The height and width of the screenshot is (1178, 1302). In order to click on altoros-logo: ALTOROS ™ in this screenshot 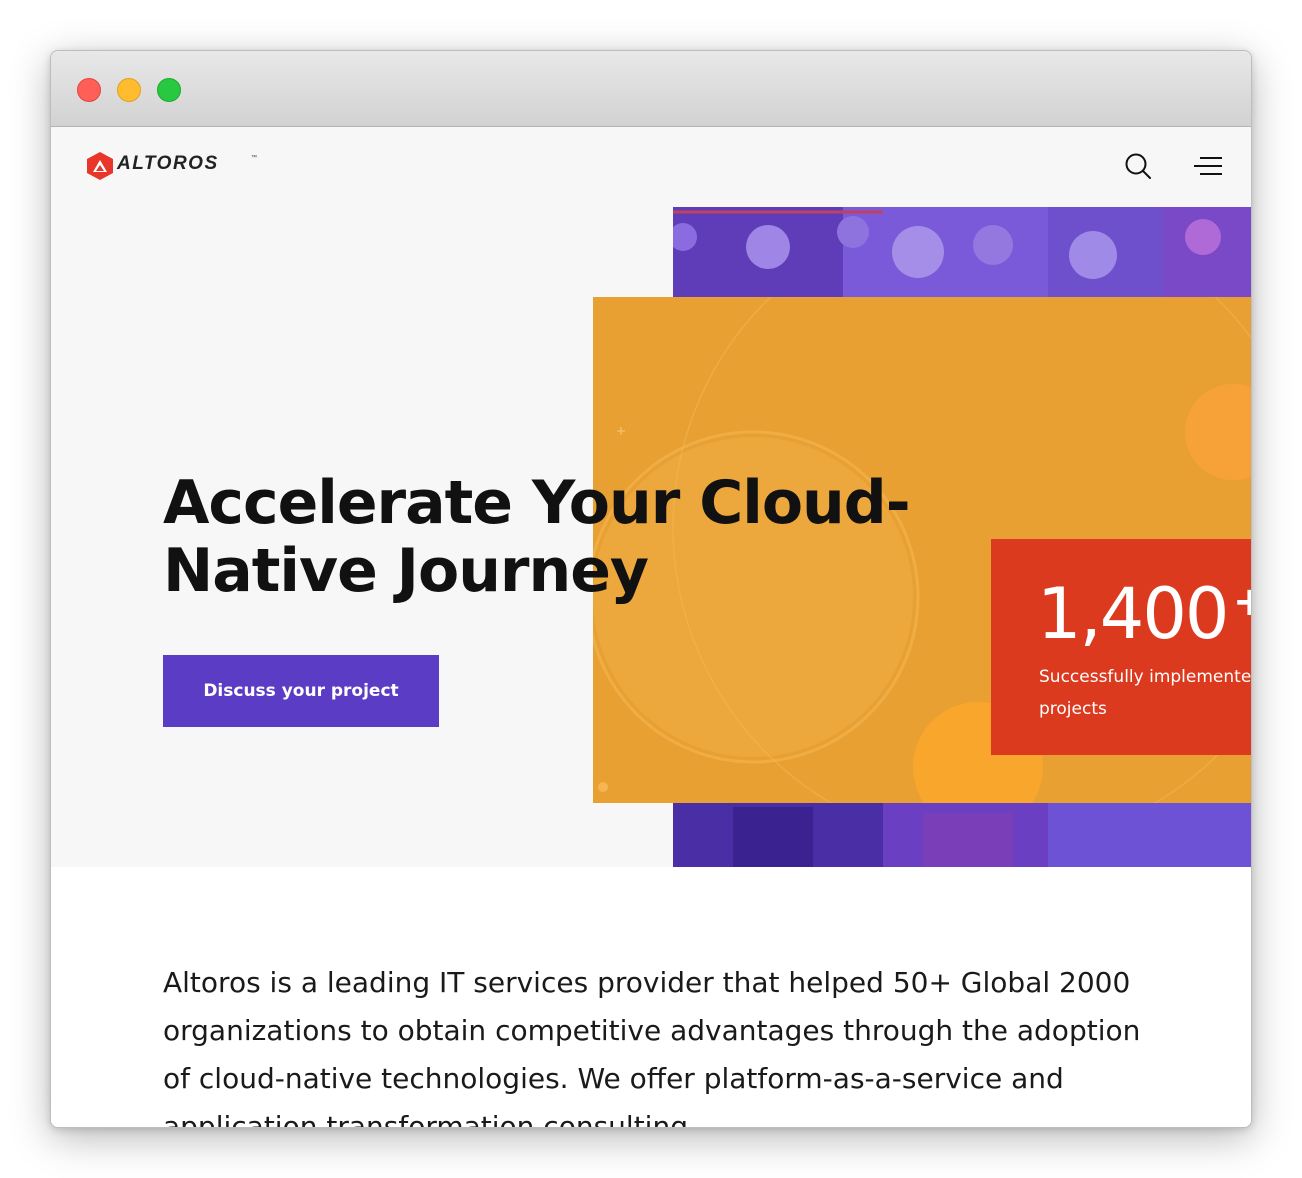, I will do `click(173, 166)`.